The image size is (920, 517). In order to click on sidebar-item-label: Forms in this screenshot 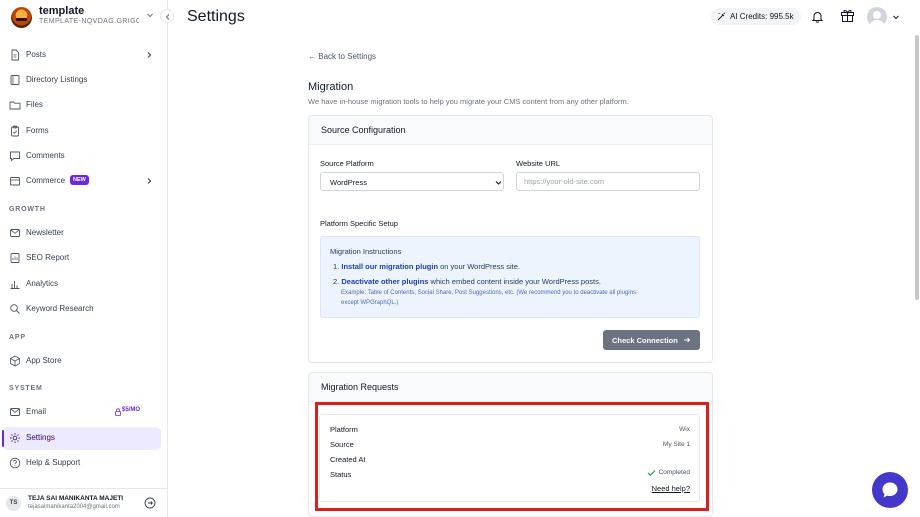, I will do `click(37, 130)`.